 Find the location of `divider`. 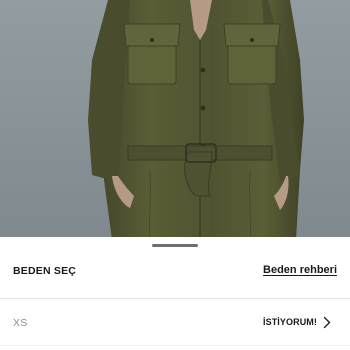

divider is located at coordinates (175, 345).